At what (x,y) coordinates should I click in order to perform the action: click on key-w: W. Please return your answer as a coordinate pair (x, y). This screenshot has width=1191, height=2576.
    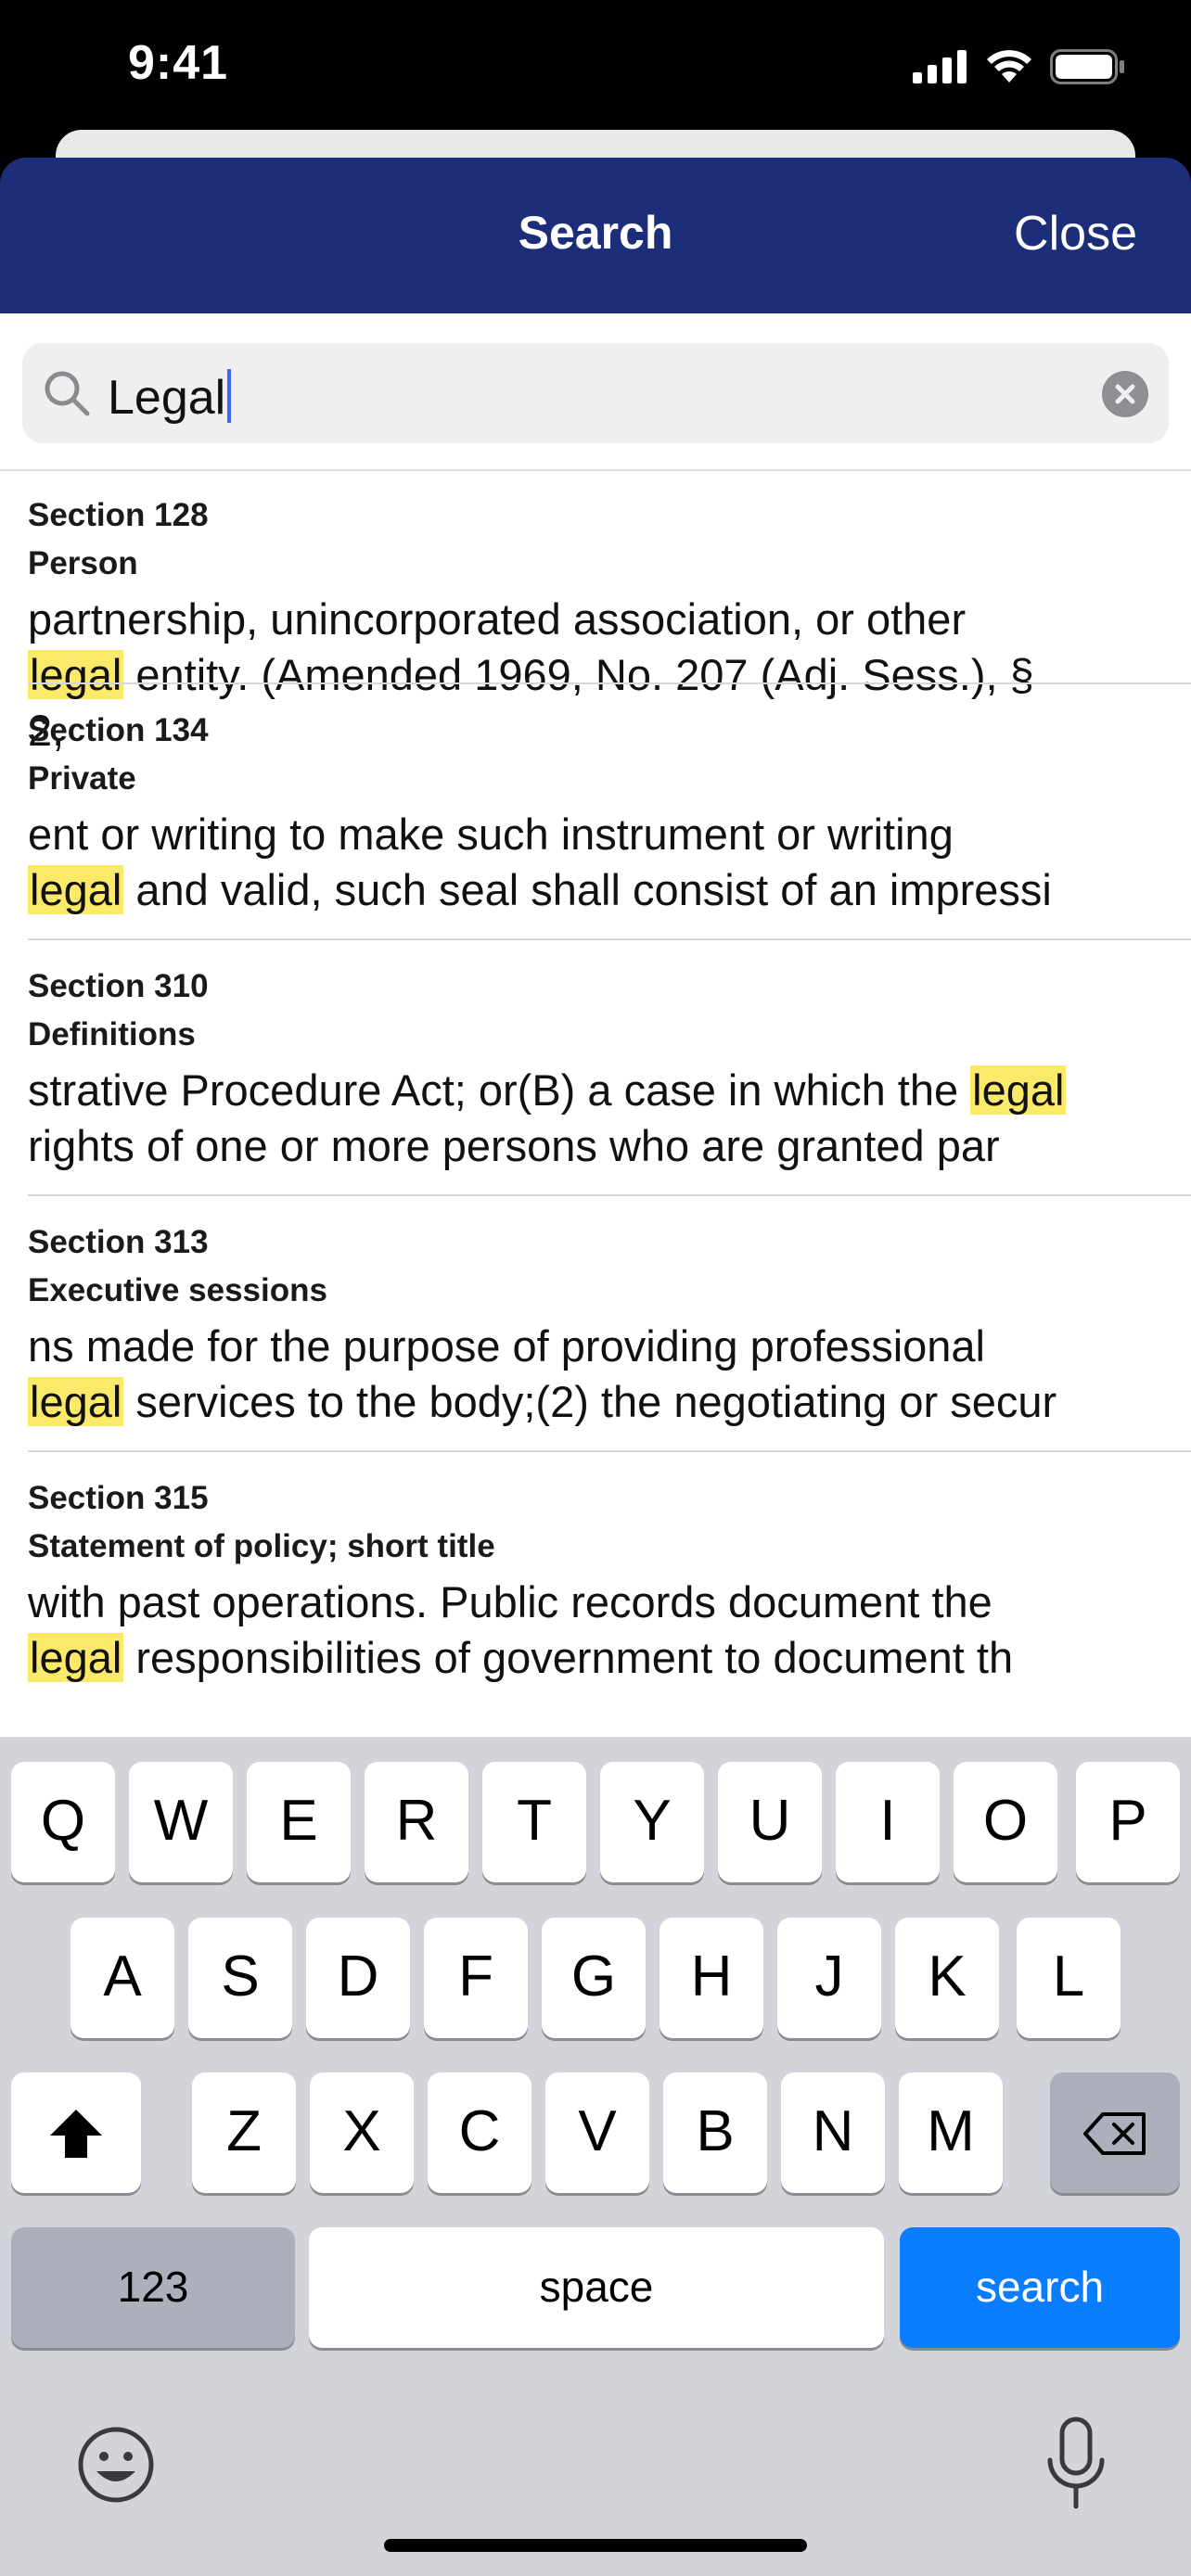
    Looking at the image, I should click on (181, 1822).